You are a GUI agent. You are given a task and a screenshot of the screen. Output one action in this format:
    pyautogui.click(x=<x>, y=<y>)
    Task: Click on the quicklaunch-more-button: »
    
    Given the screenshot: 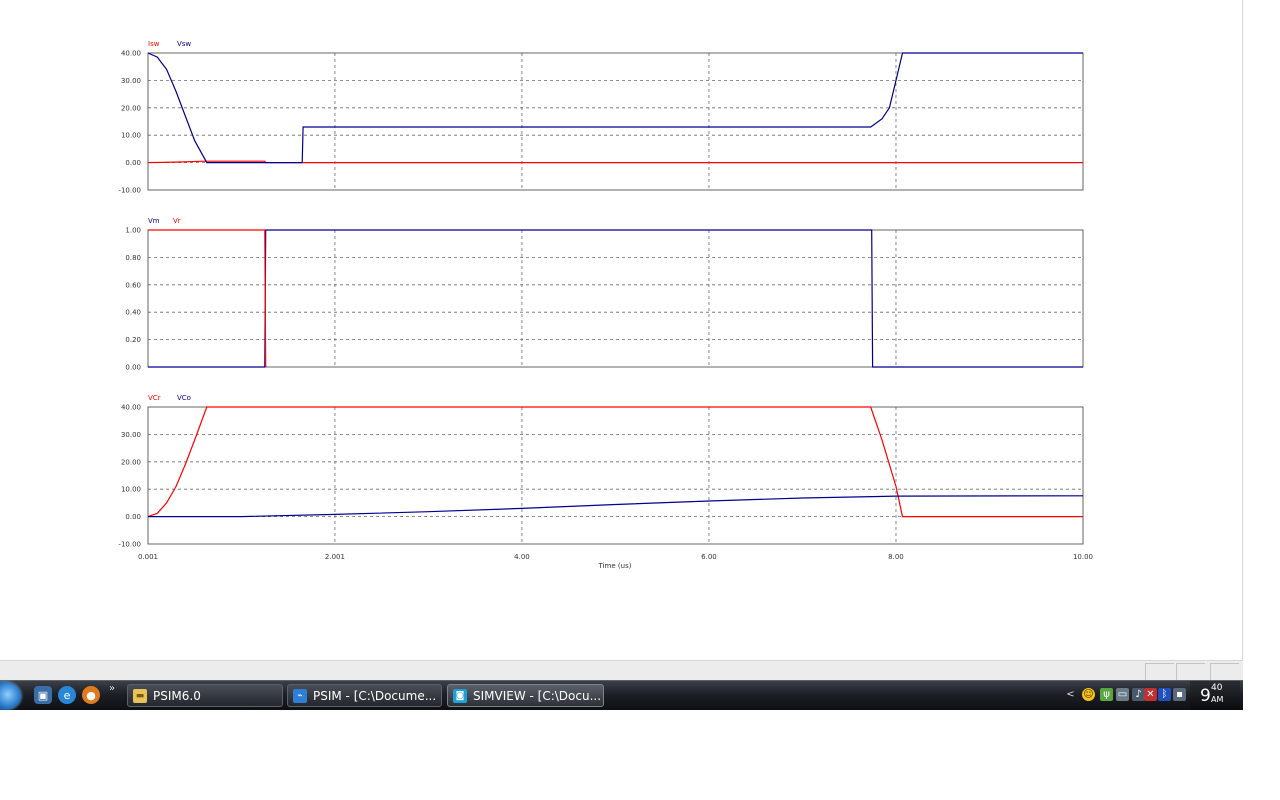 What is the action you would take?
    pyautogui.click(x=112, y=688)
    